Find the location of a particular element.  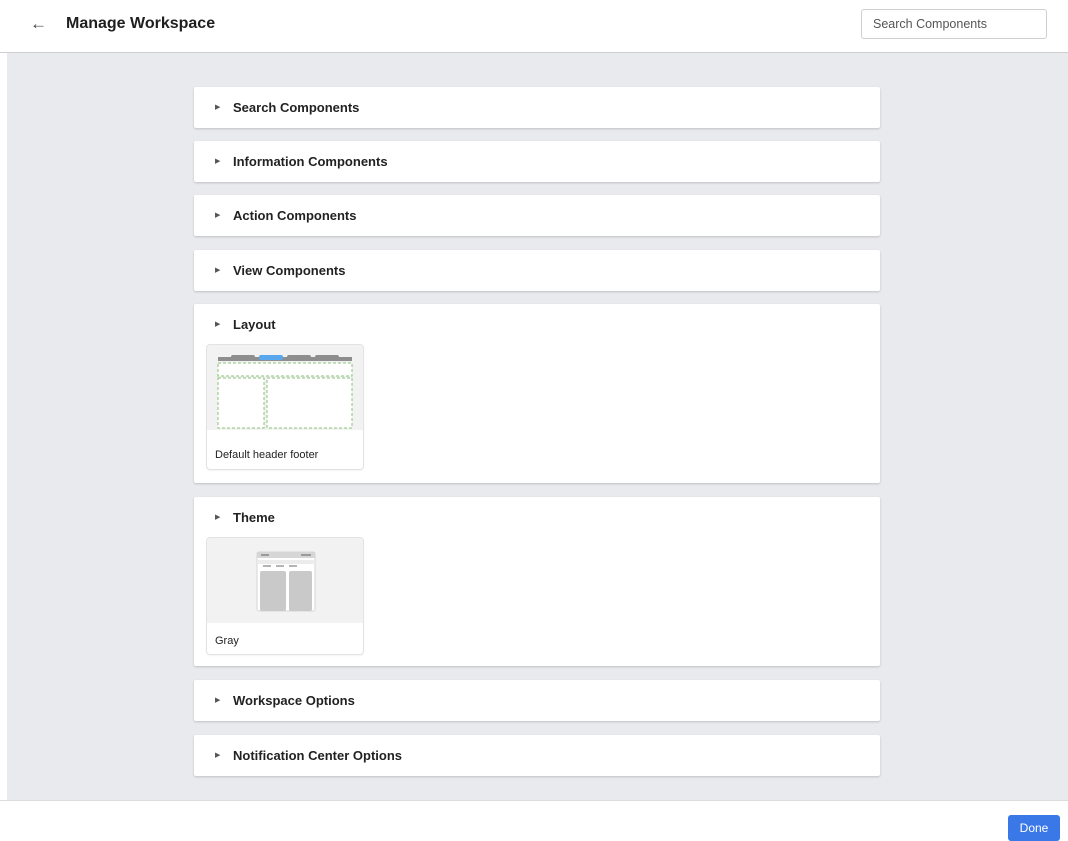

search-input is located at coordinates (954, 24).